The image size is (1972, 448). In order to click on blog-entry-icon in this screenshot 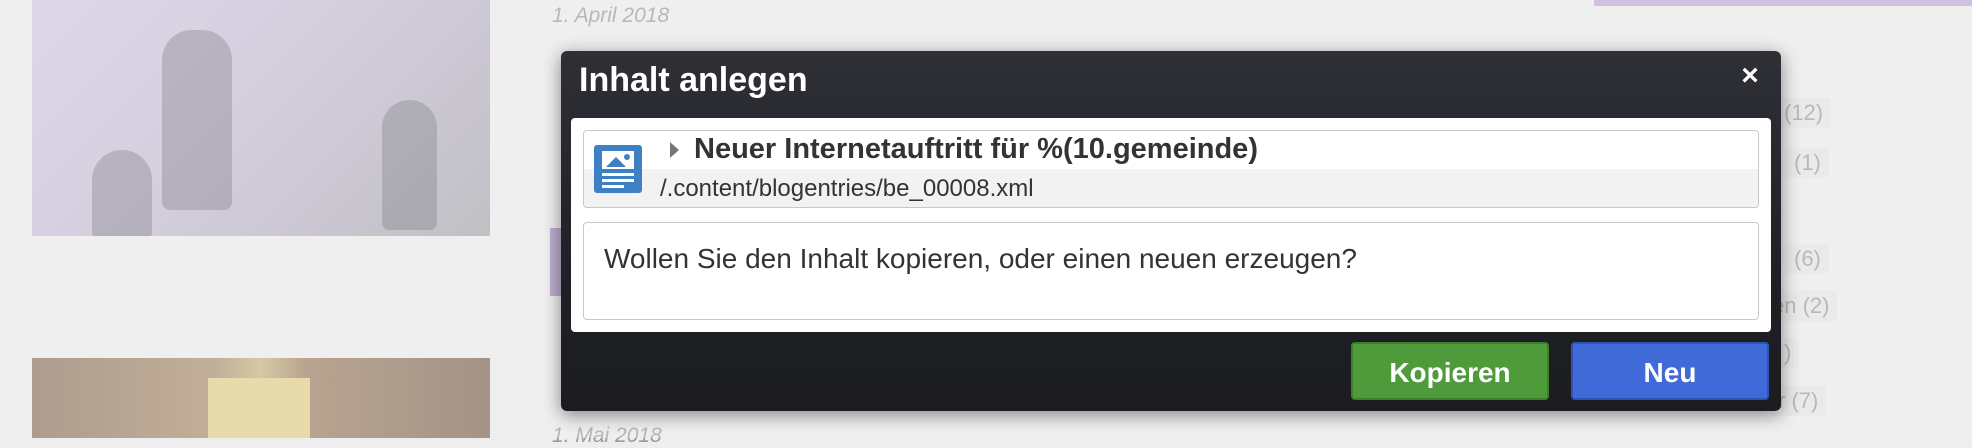, I will do `click(618, 169)`.